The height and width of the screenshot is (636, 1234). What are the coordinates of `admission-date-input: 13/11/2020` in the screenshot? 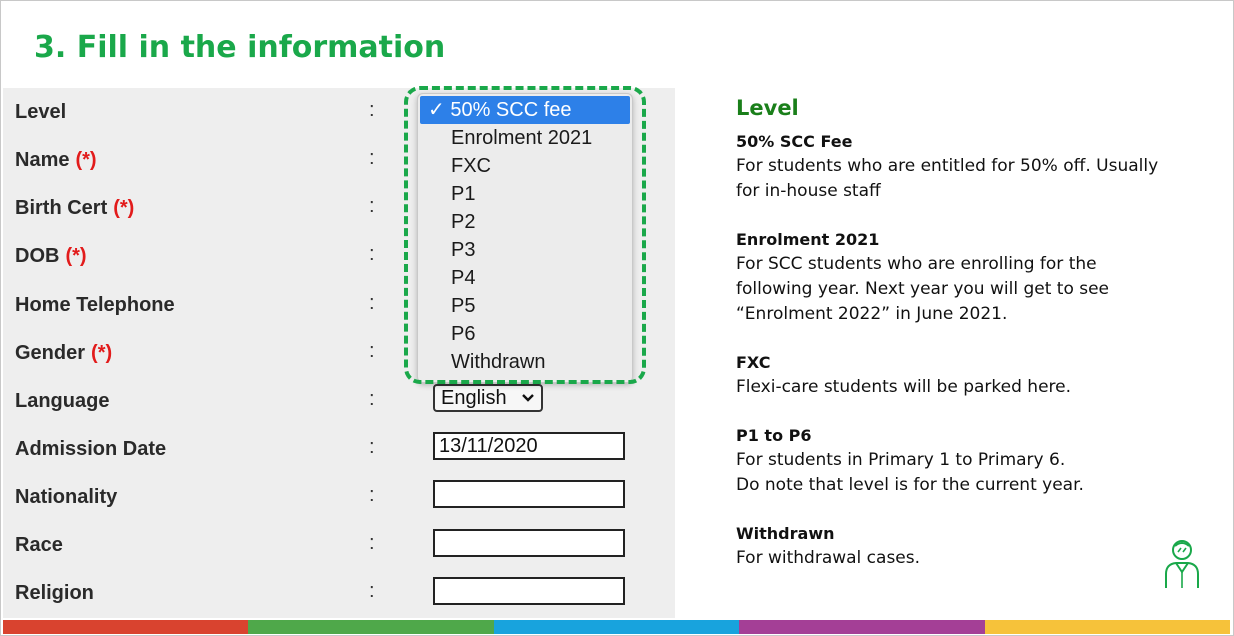 It's located at (529, 446).